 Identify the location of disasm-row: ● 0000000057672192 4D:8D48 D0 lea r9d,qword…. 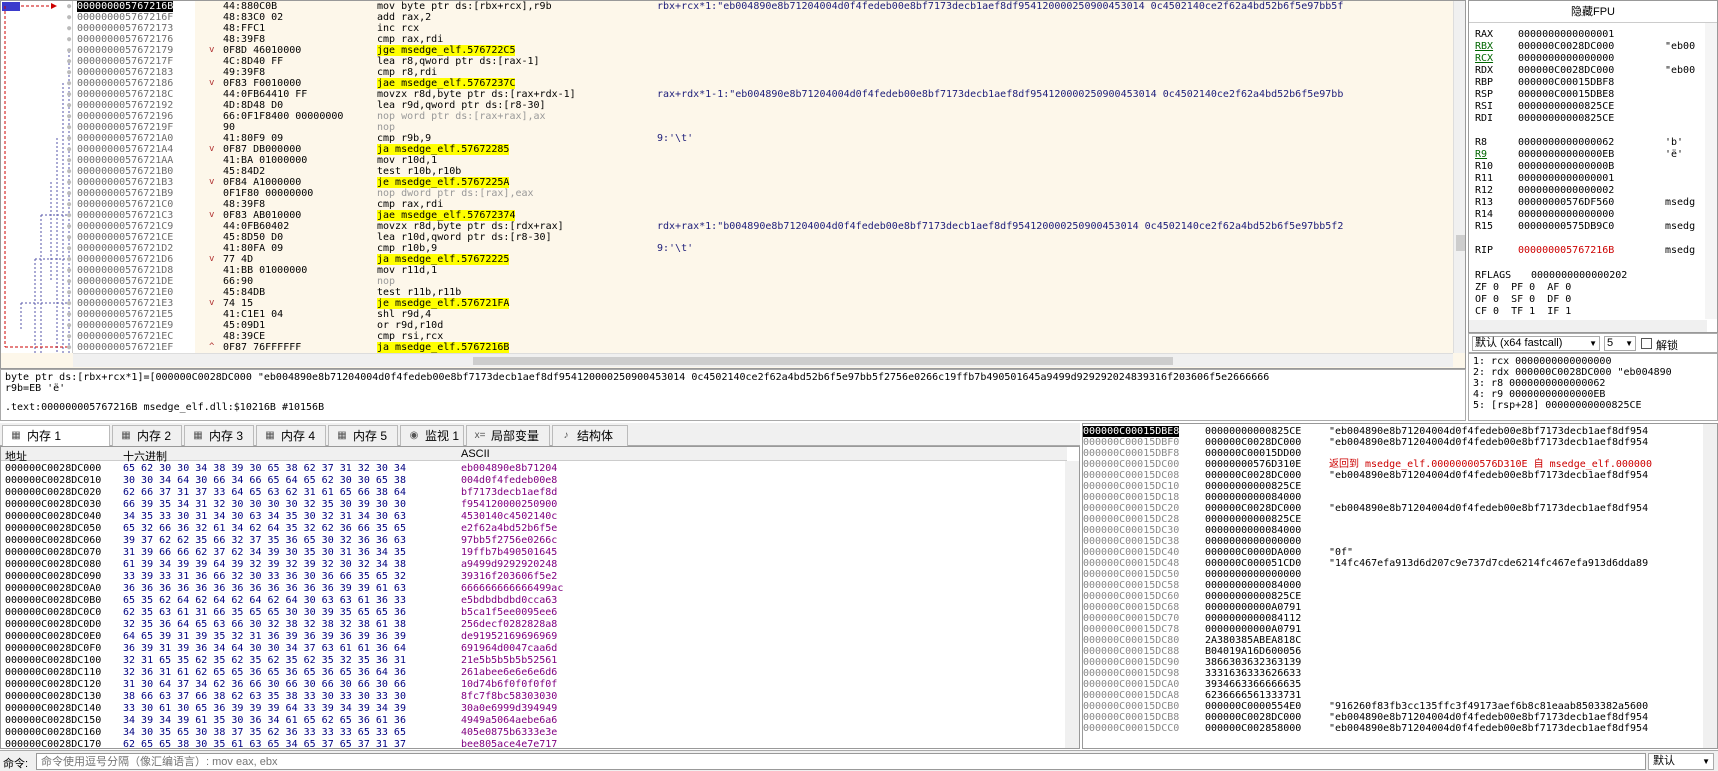
(760, 105).